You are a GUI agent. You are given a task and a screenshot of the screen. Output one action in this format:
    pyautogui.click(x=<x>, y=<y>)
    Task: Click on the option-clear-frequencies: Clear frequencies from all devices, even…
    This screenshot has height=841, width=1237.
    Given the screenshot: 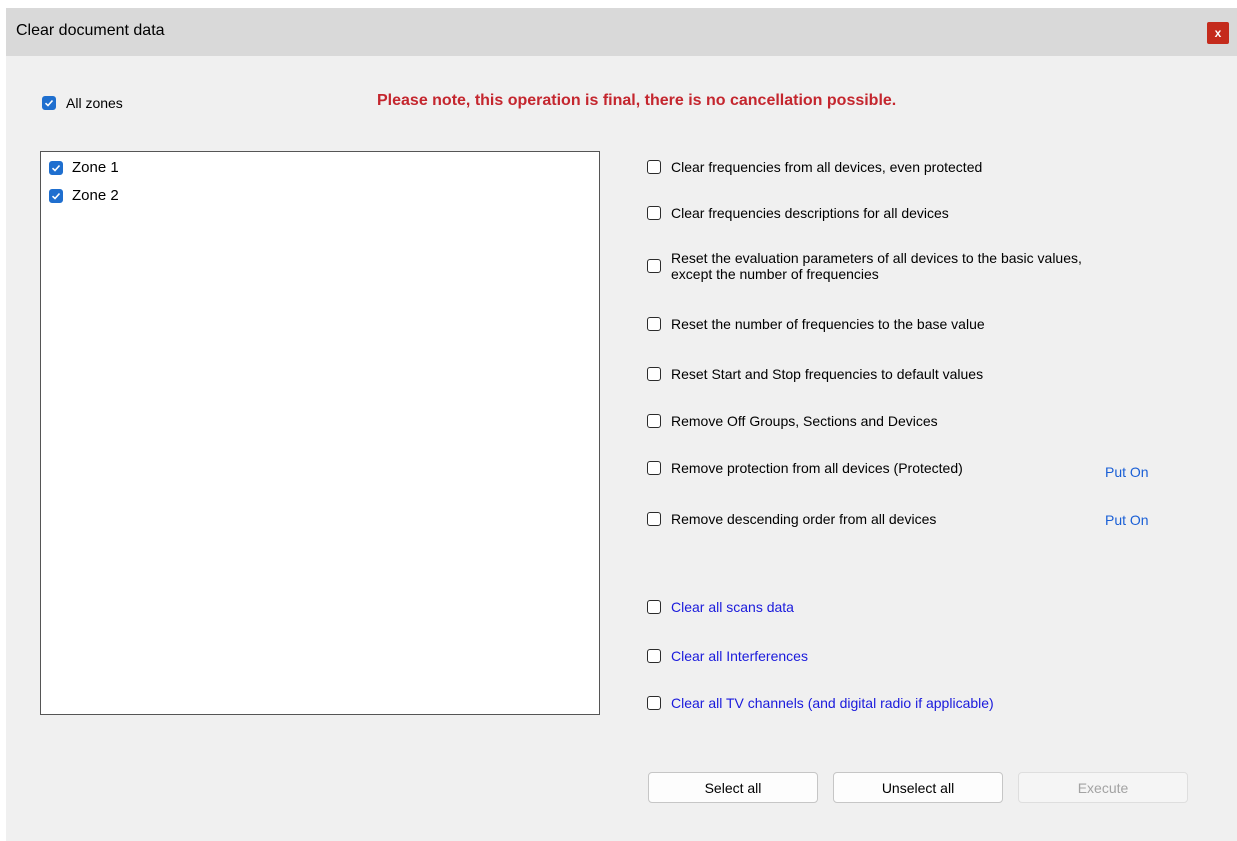 What is the action you would take?
    pyautogui.click(x=814, y=167)
    